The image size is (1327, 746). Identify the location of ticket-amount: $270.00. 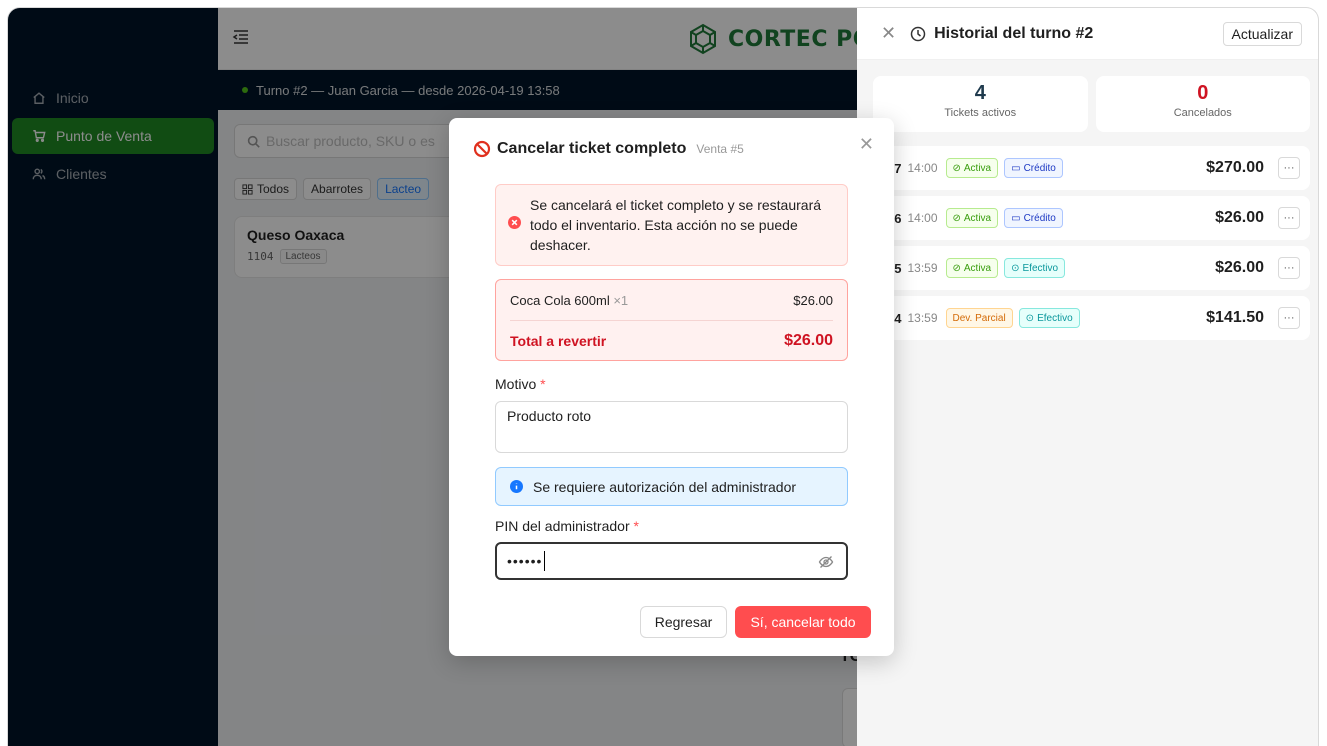
(1235, 167).